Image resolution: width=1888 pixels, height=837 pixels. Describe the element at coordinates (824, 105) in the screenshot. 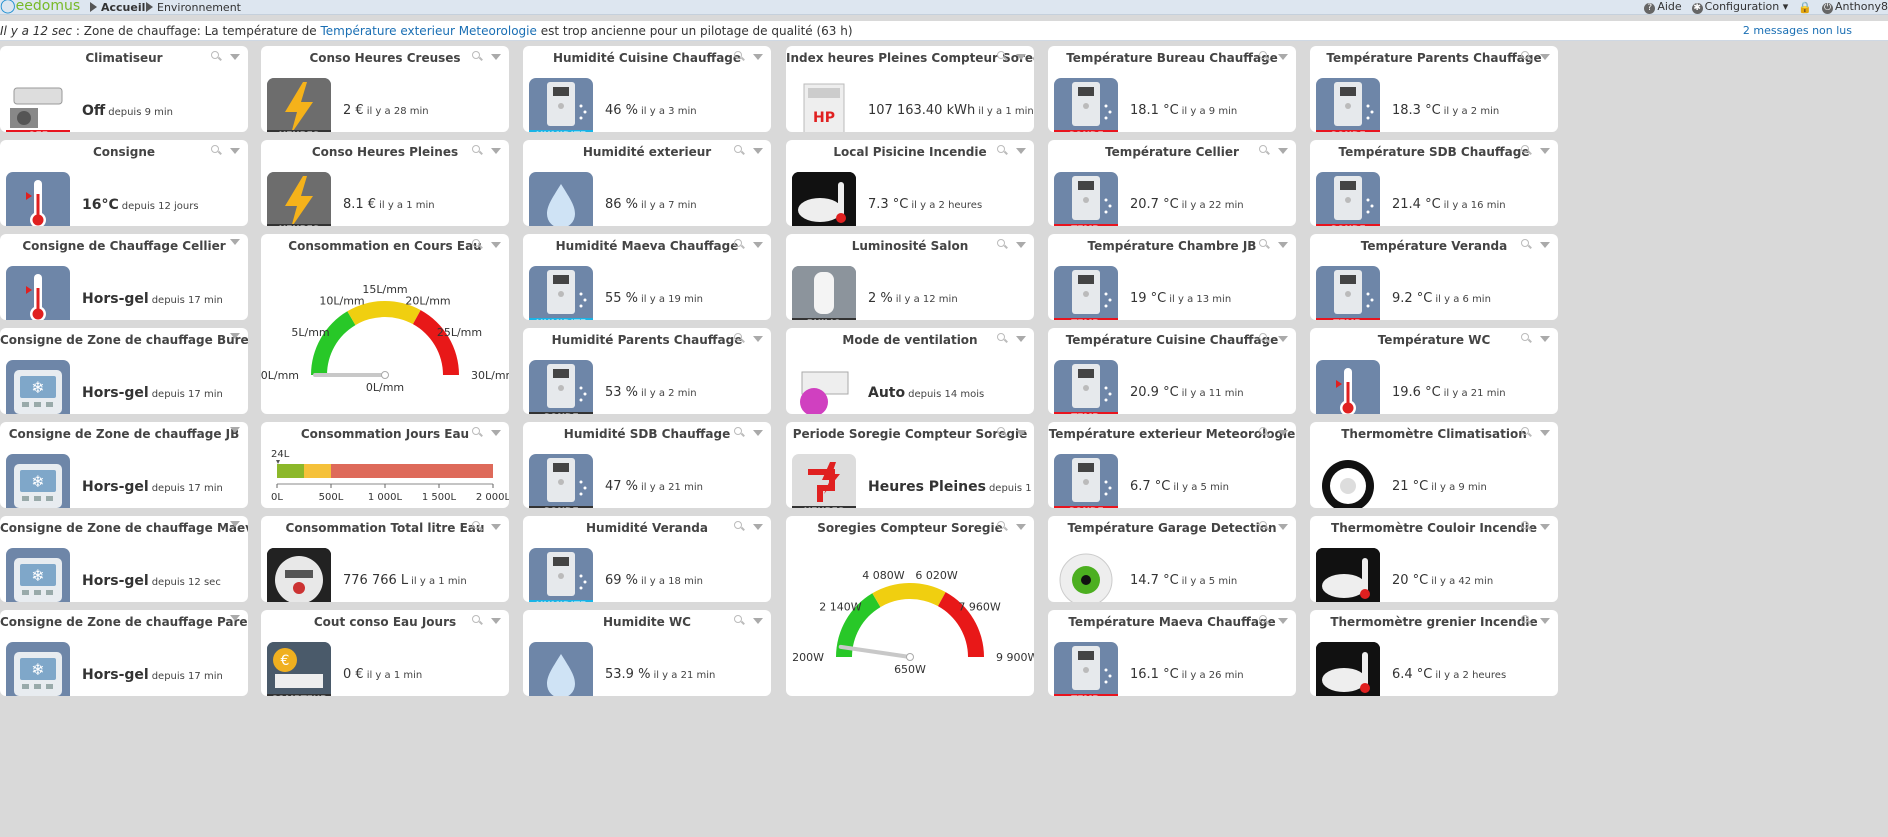

I see `meter-hp-icon: HP` at that location.